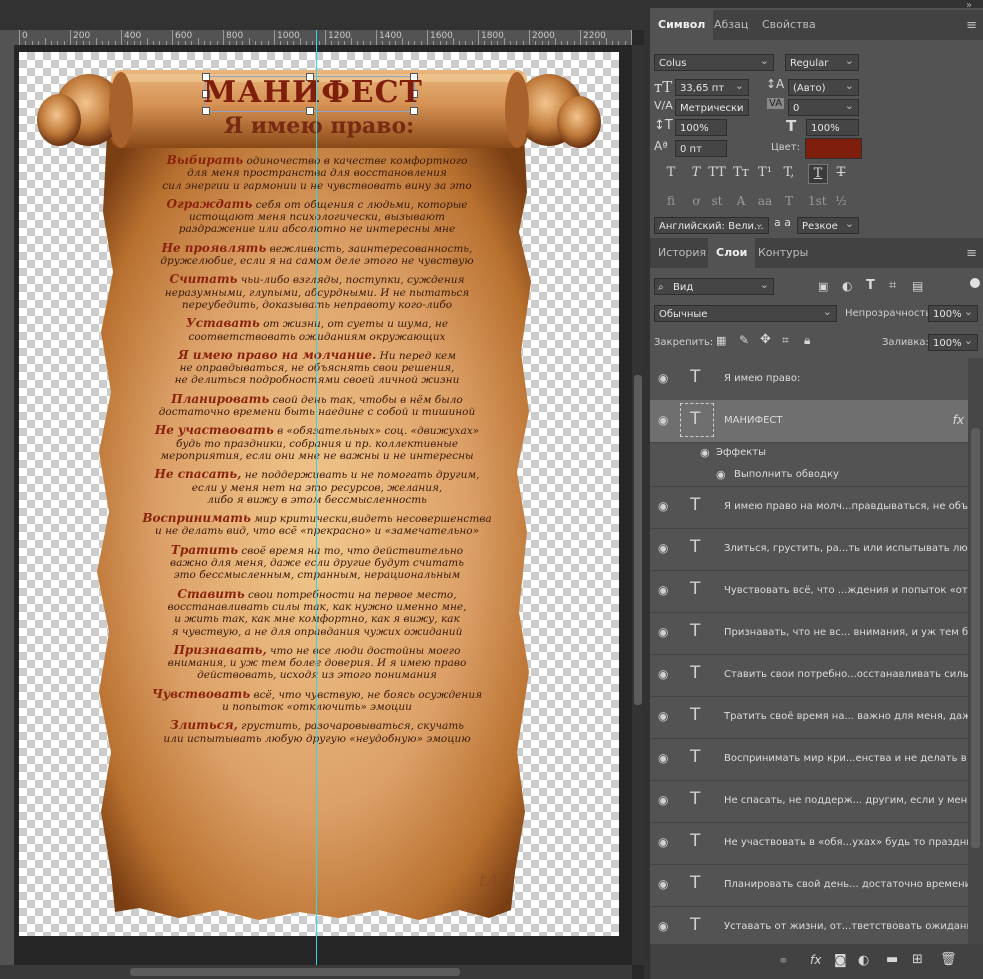 This screenshot has height=979, width=983. What do you see at coordinates (892, 959) in the screenshot?
I see `new-group-icon: ▬` at bounding box center [892, 959].